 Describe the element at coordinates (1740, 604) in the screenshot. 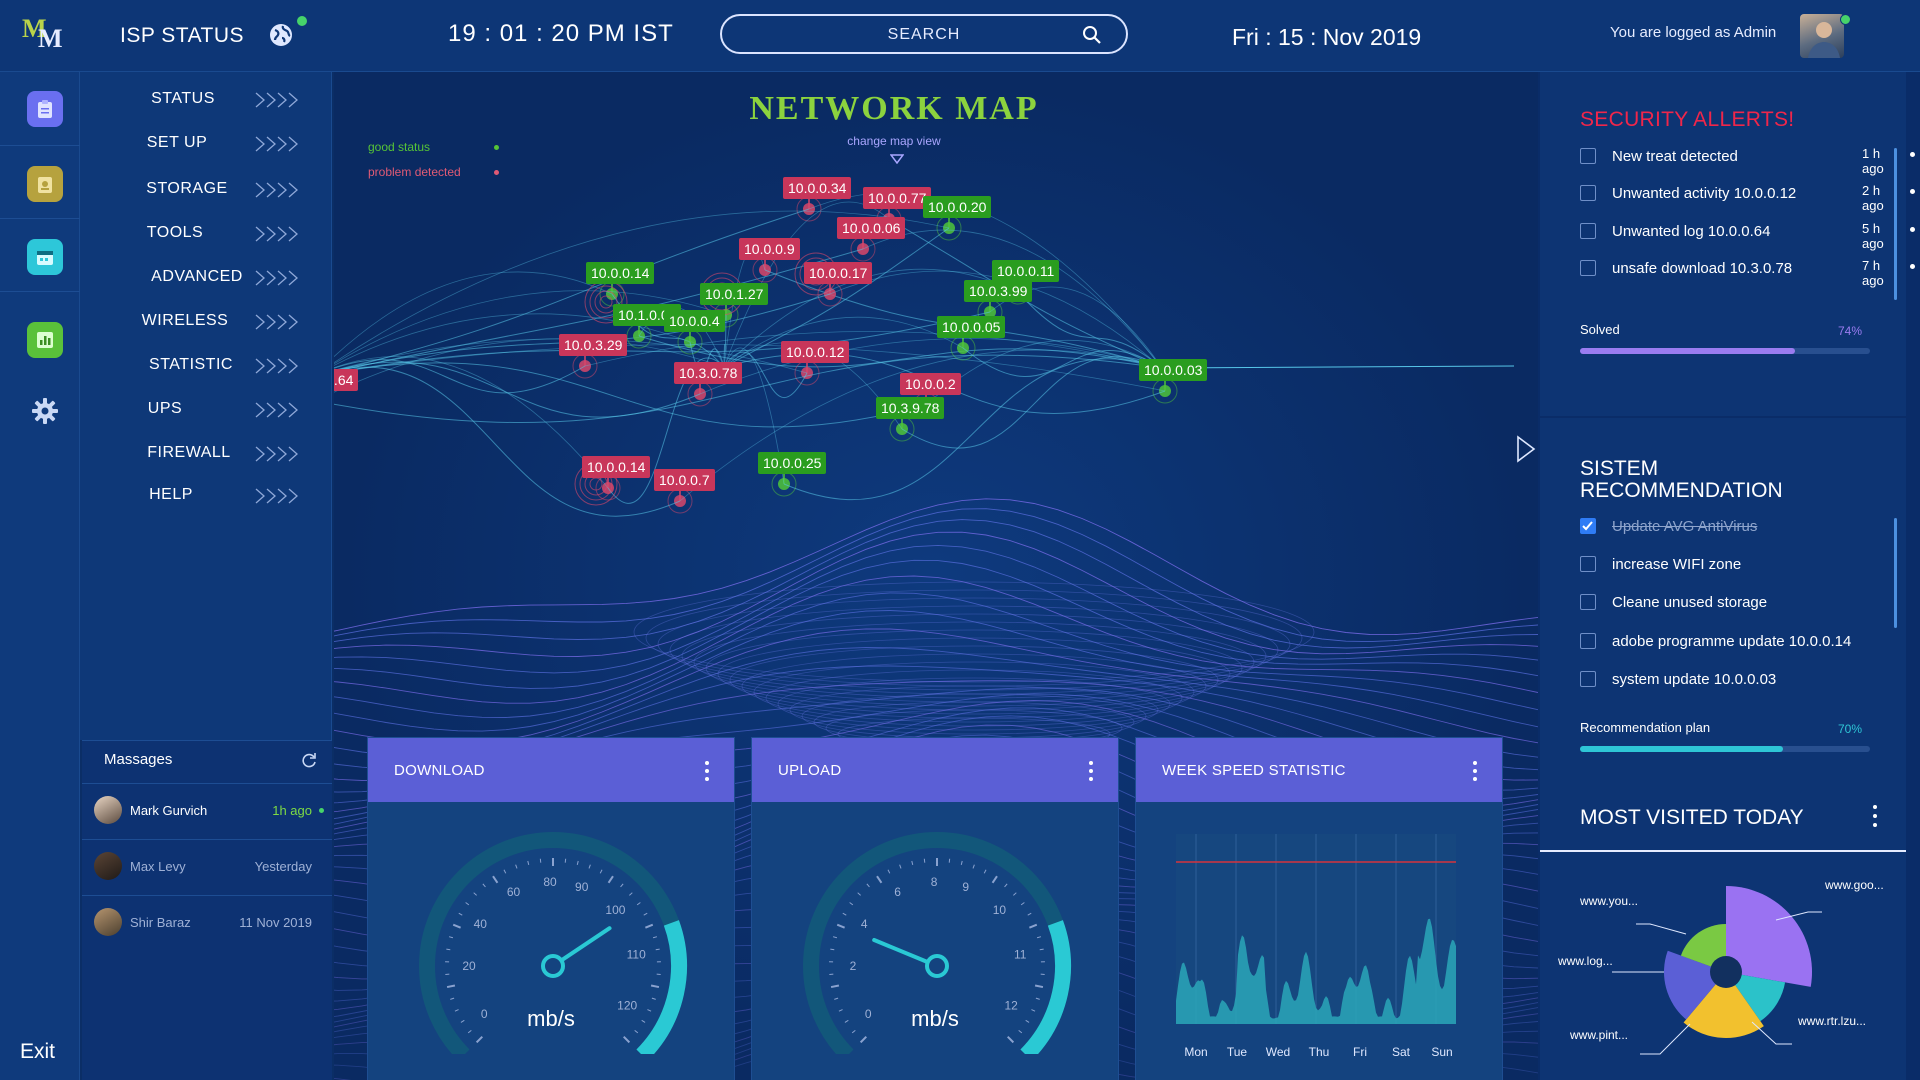

I see `recommendation-row: Cleane unused storage` at that location.